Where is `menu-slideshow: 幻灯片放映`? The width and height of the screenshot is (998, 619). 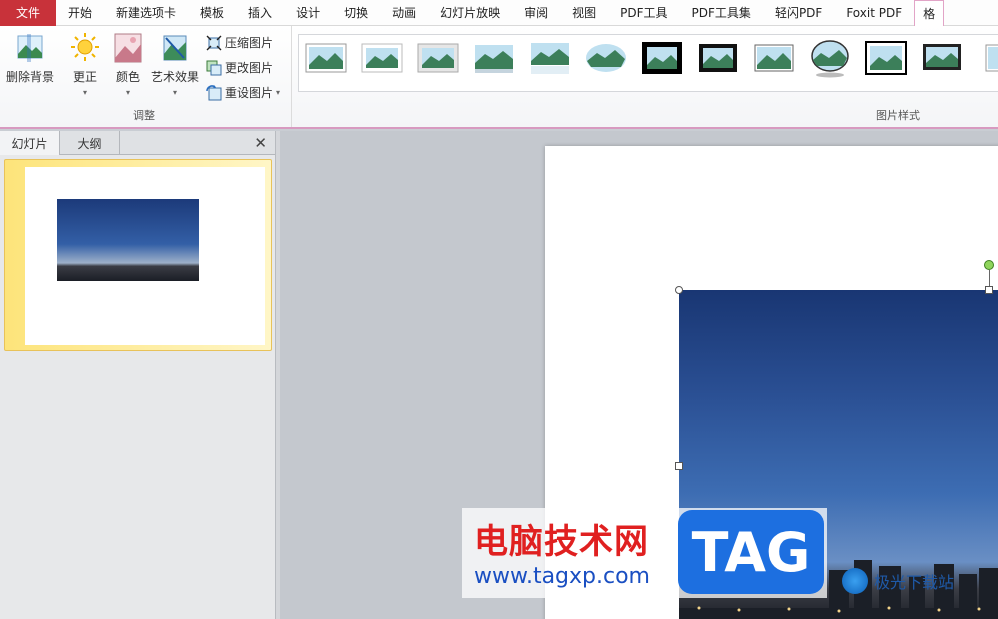
menu-slideshow: 幻灯片放映 is located at coordinates (470, 13).